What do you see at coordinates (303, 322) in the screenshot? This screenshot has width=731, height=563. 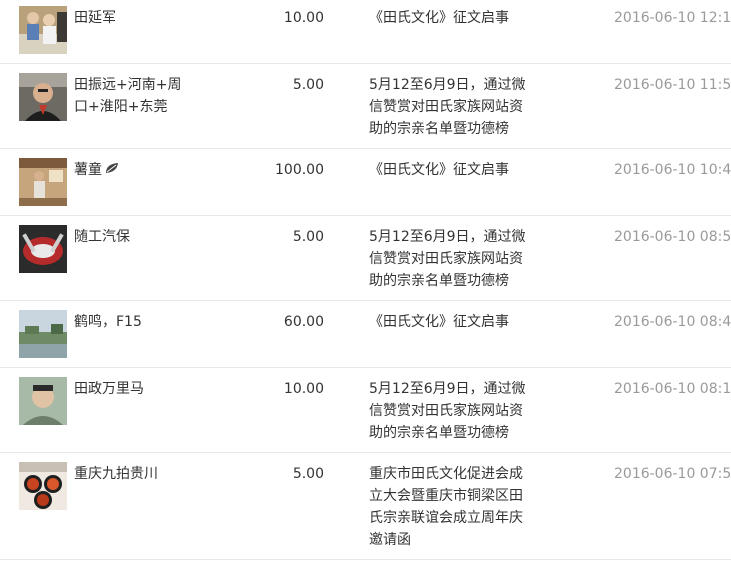 I see `donation-amount: 60.00` at bounding box center [303, 322].